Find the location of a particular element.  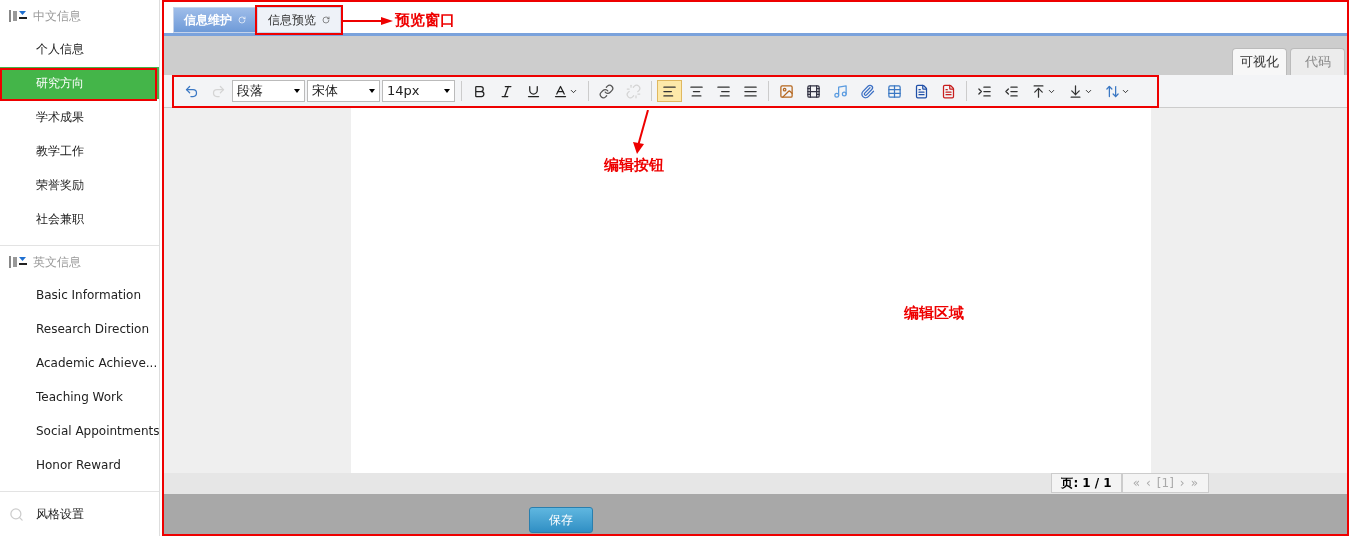

sidebar-item: 学术成果 is located at coordinates (79, 117).